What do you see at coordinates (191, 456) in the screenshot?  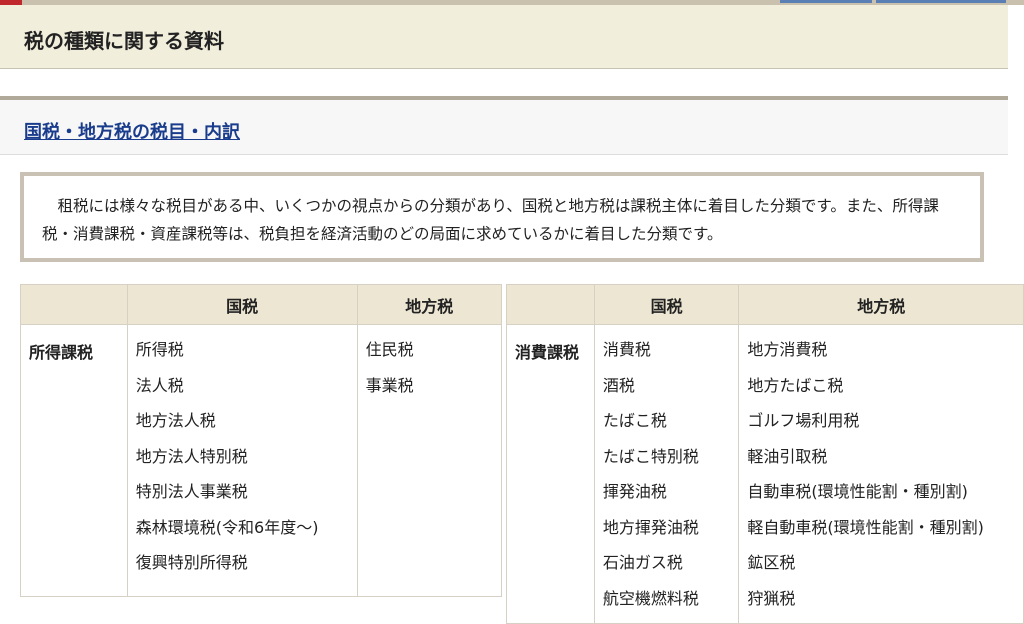 I see `tax-item: 地方法人特別税` at bounding box center [191, 456].